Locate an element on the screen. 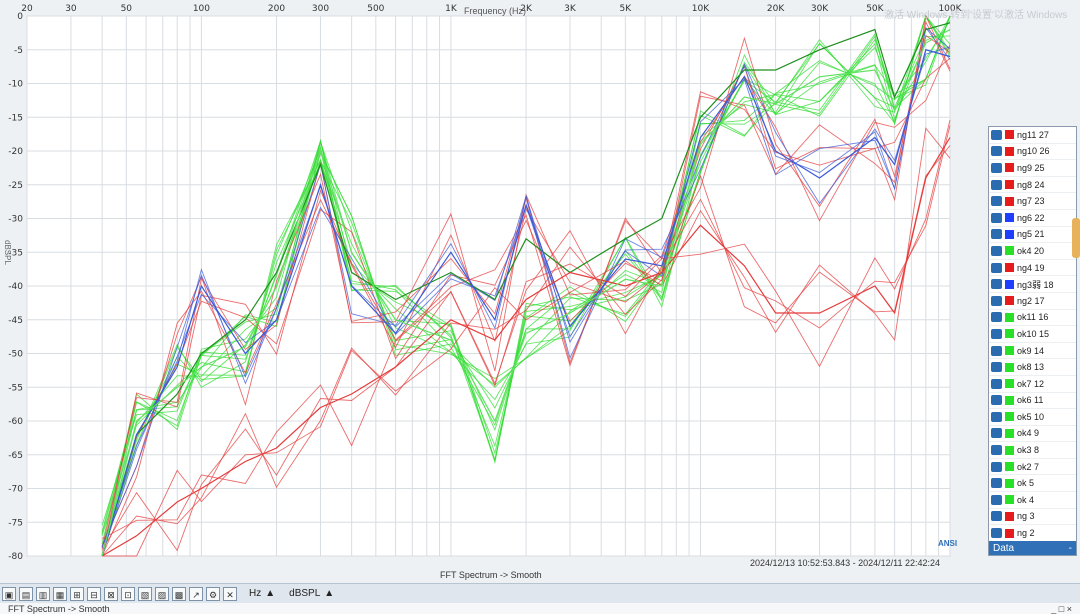 This screenshot has height=614, width=1080. legend-item: ok8 13 is located at coordinates (1032, 367).